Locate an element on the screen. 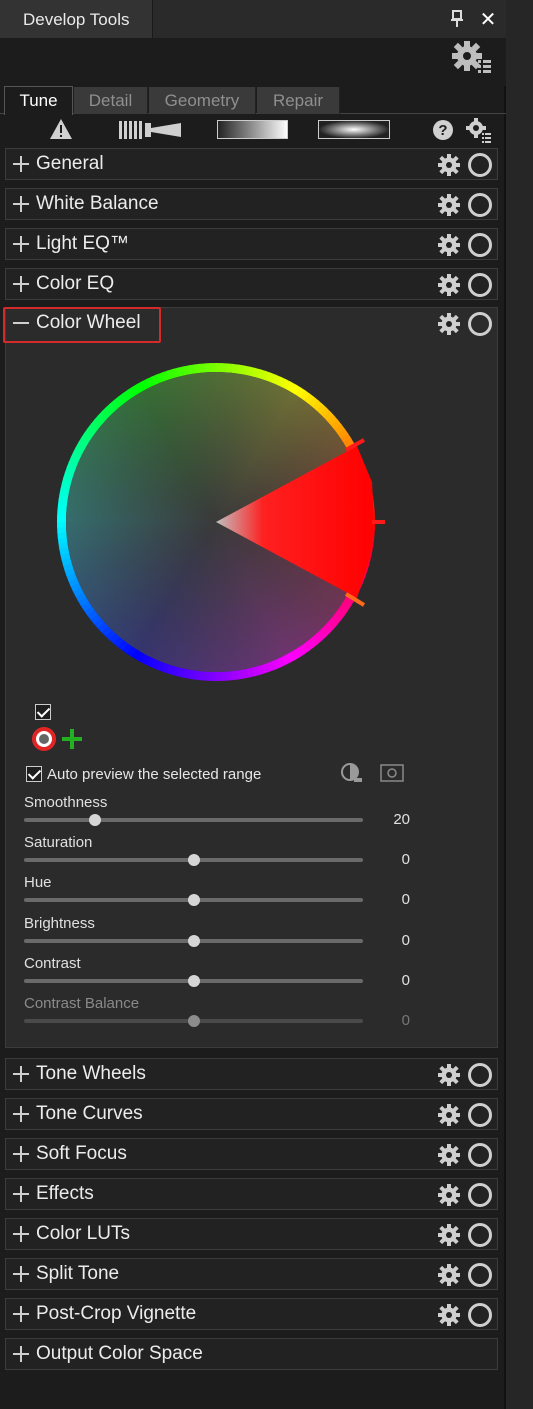 This screenshot has width=533, height=1409. section-label: Soft Focus is located at coordinates (81, 1153).